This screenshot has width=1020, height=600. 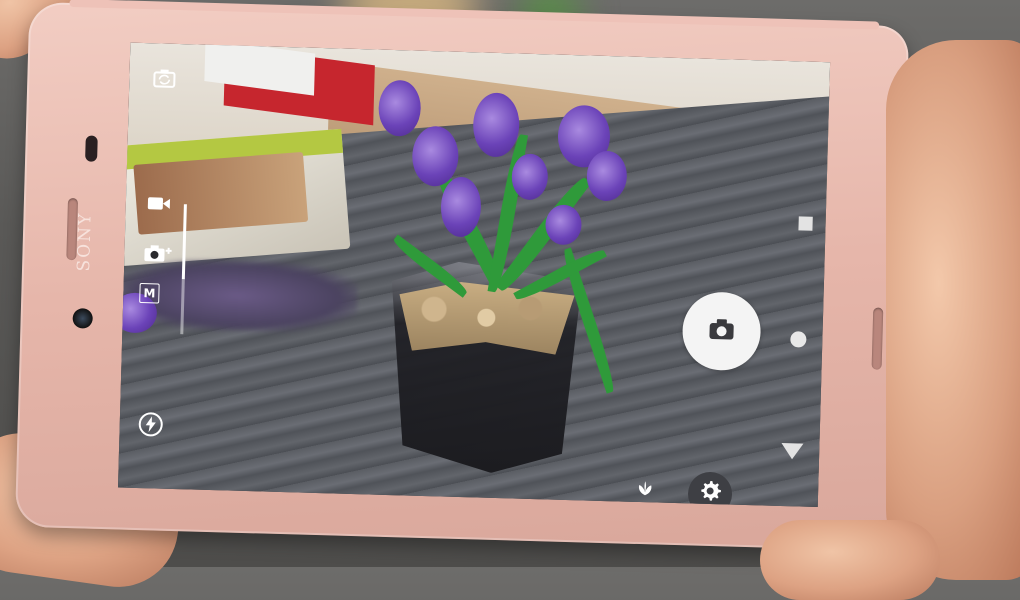 What do you see at coordinates (164, 80) in the screenshot?
I see `camera-switch-icon` at bounding box center [164, 80].